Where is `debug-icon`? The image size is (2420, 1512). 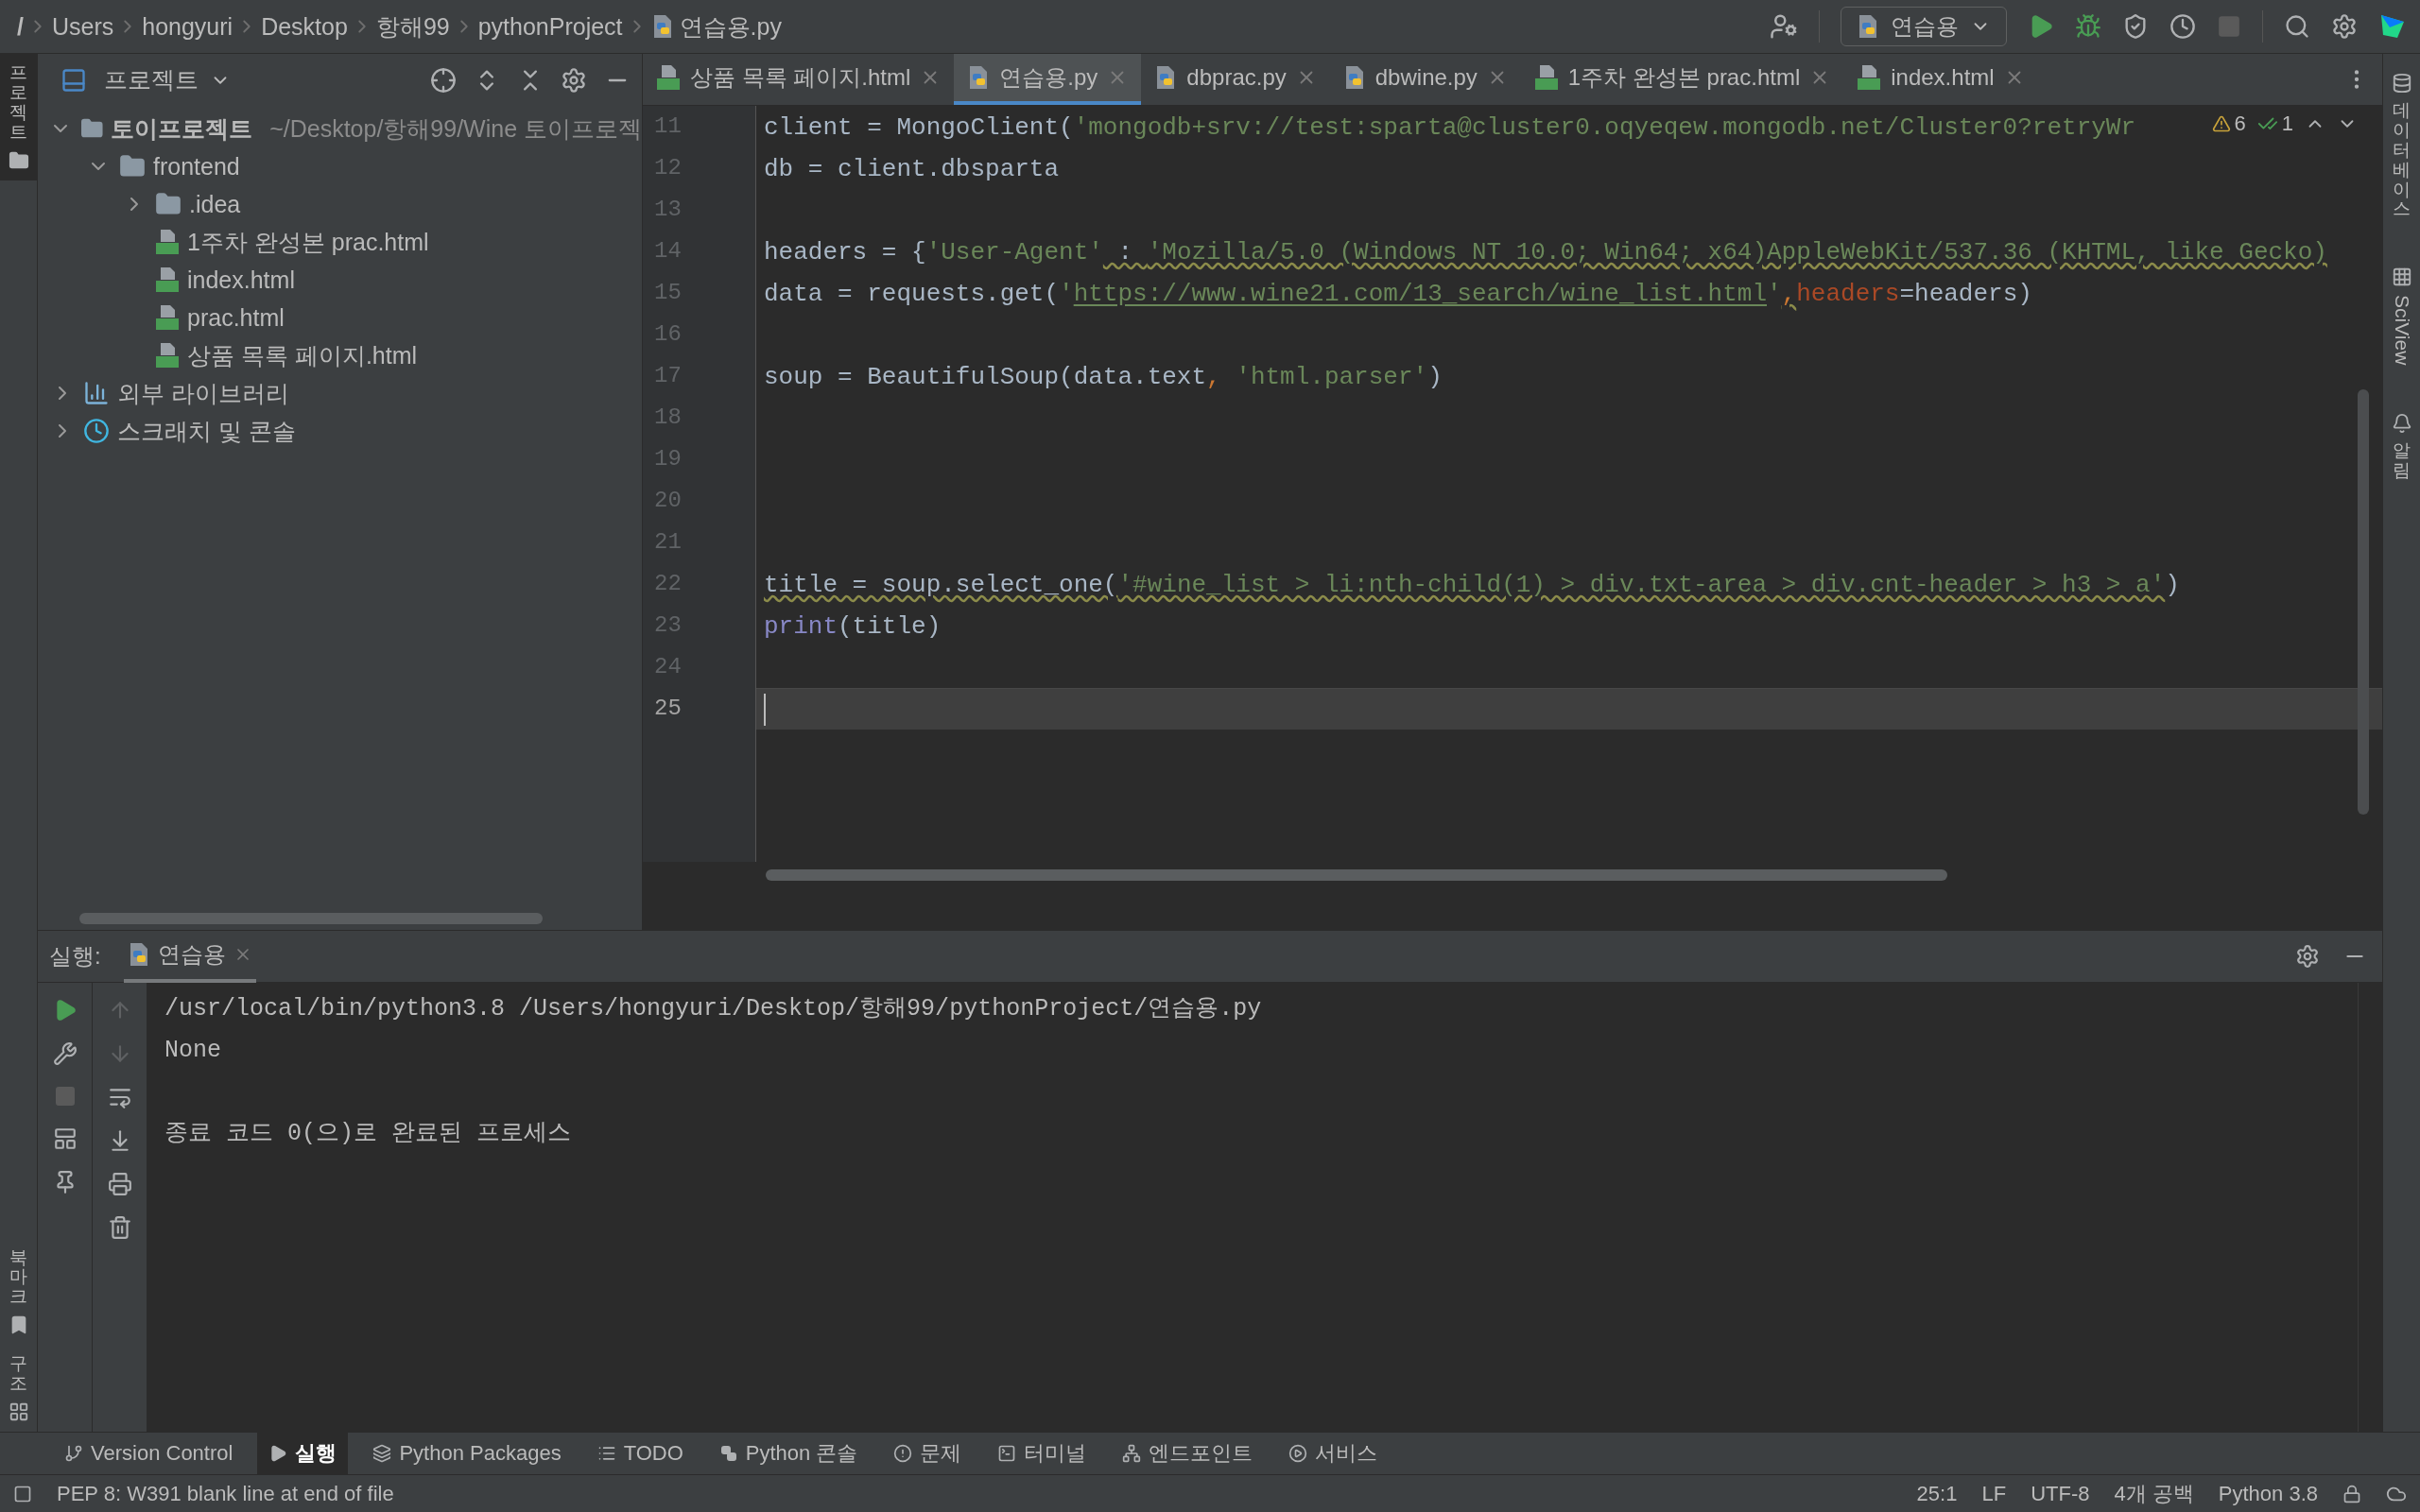
debug-icon is located at coordinates (2088, 26).